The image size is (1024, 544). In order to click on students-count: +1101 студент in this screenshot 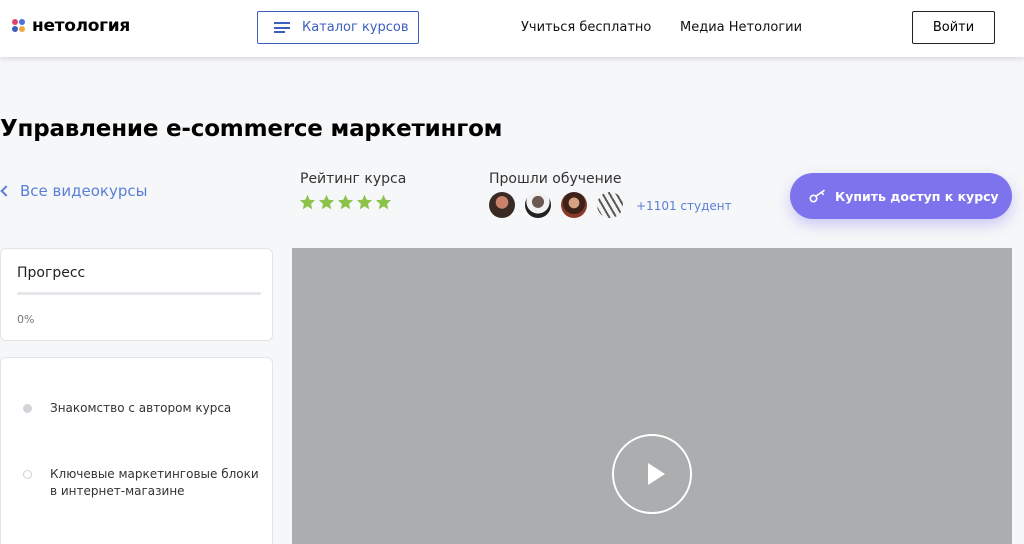, I will do `click(684, 206)`.